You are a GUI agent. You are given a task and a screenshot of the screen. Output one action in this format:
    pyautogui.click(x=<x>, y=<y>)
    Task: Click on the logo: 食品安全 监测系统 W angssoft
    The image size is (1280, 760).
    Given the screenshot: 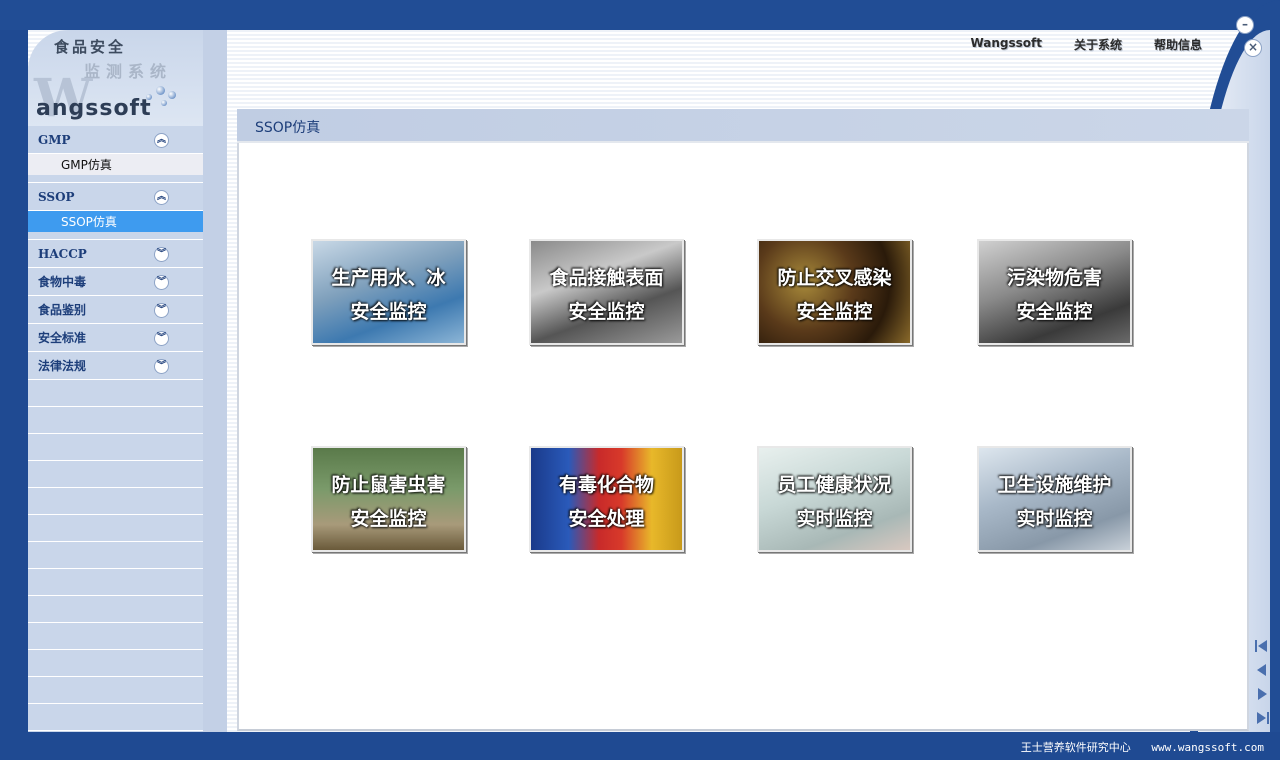 What is the action you would take?
    pyautogui.click(x=115, y=79)
    